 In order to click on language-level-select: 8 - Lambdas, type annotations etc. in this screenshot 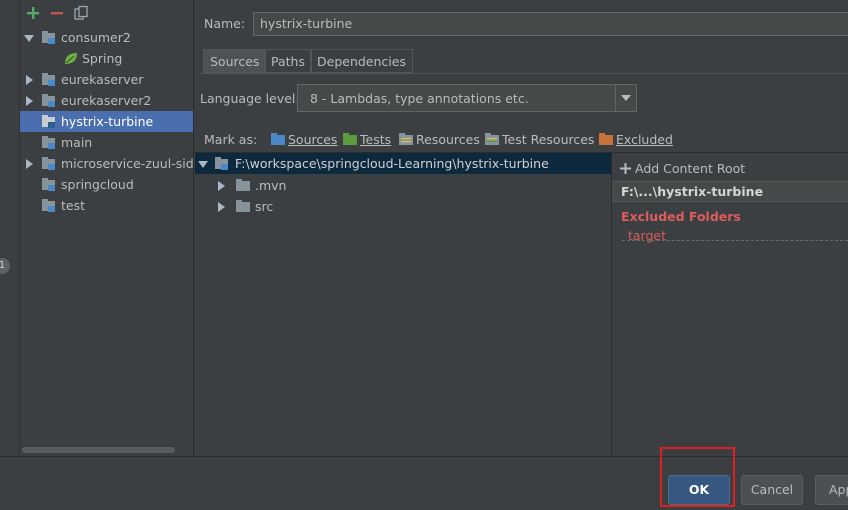, I will do `click(467, 98)`.